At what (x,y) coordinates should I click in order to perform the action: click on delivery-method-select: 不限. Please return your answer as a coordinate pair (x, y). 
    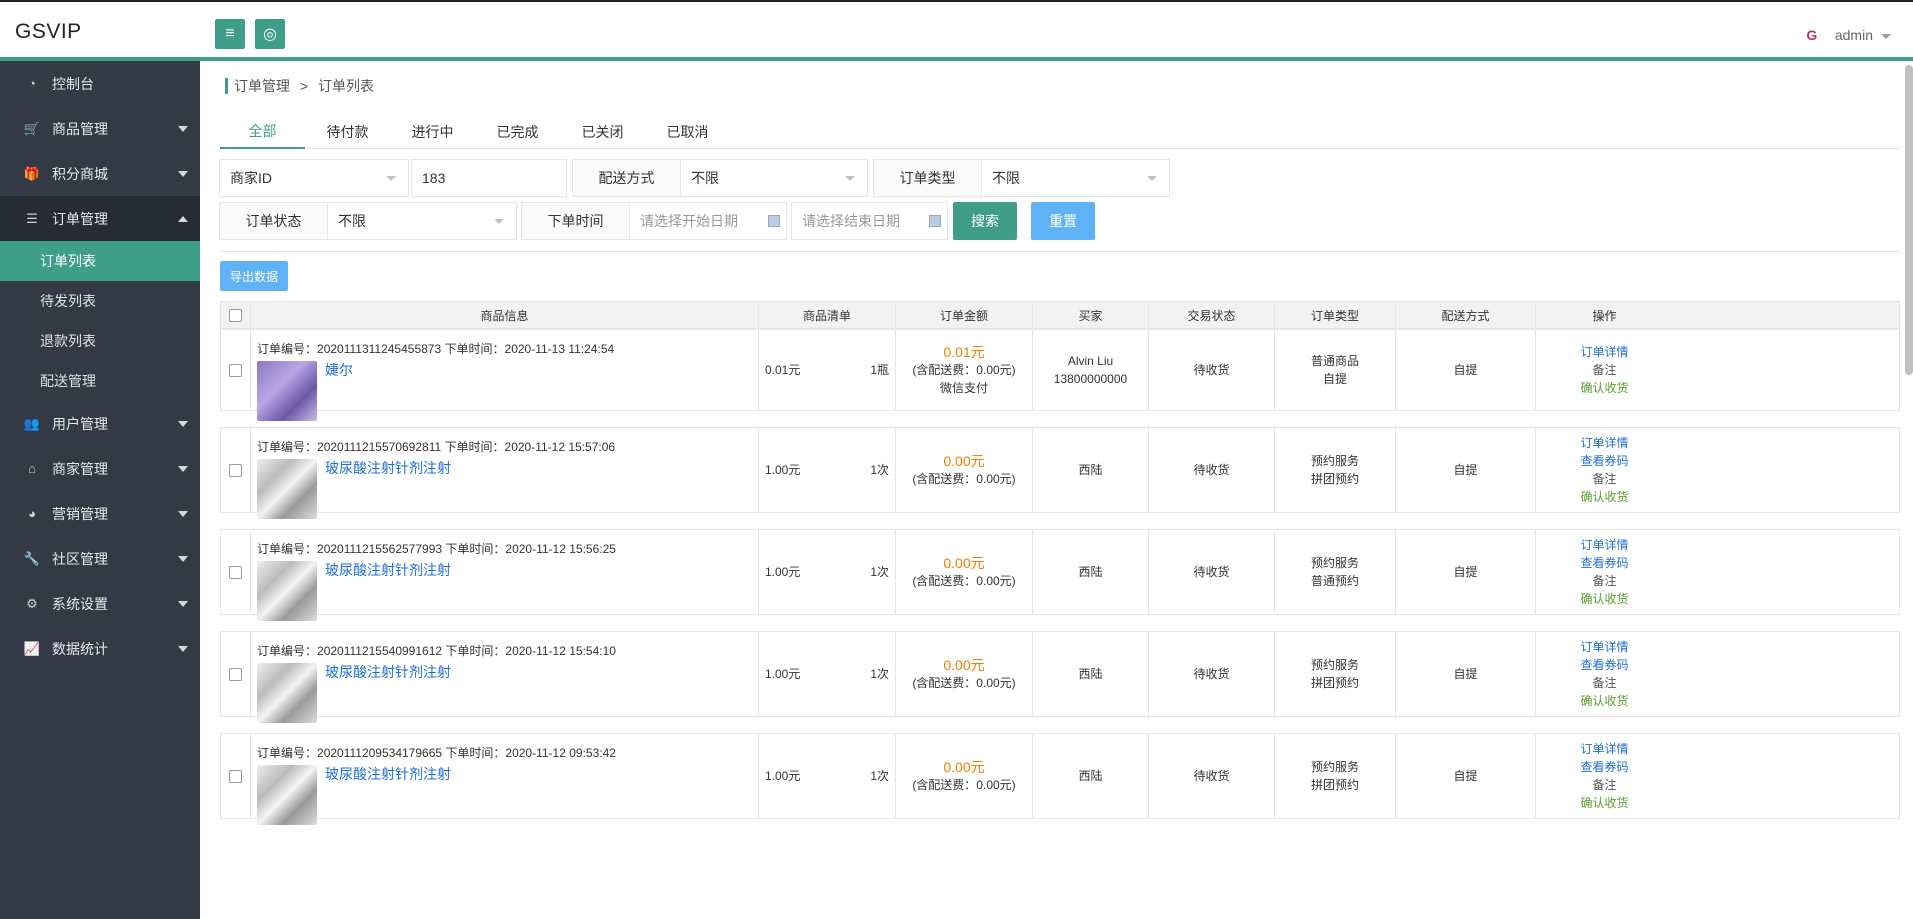
    Looking at the image, I should click on (774, 178).